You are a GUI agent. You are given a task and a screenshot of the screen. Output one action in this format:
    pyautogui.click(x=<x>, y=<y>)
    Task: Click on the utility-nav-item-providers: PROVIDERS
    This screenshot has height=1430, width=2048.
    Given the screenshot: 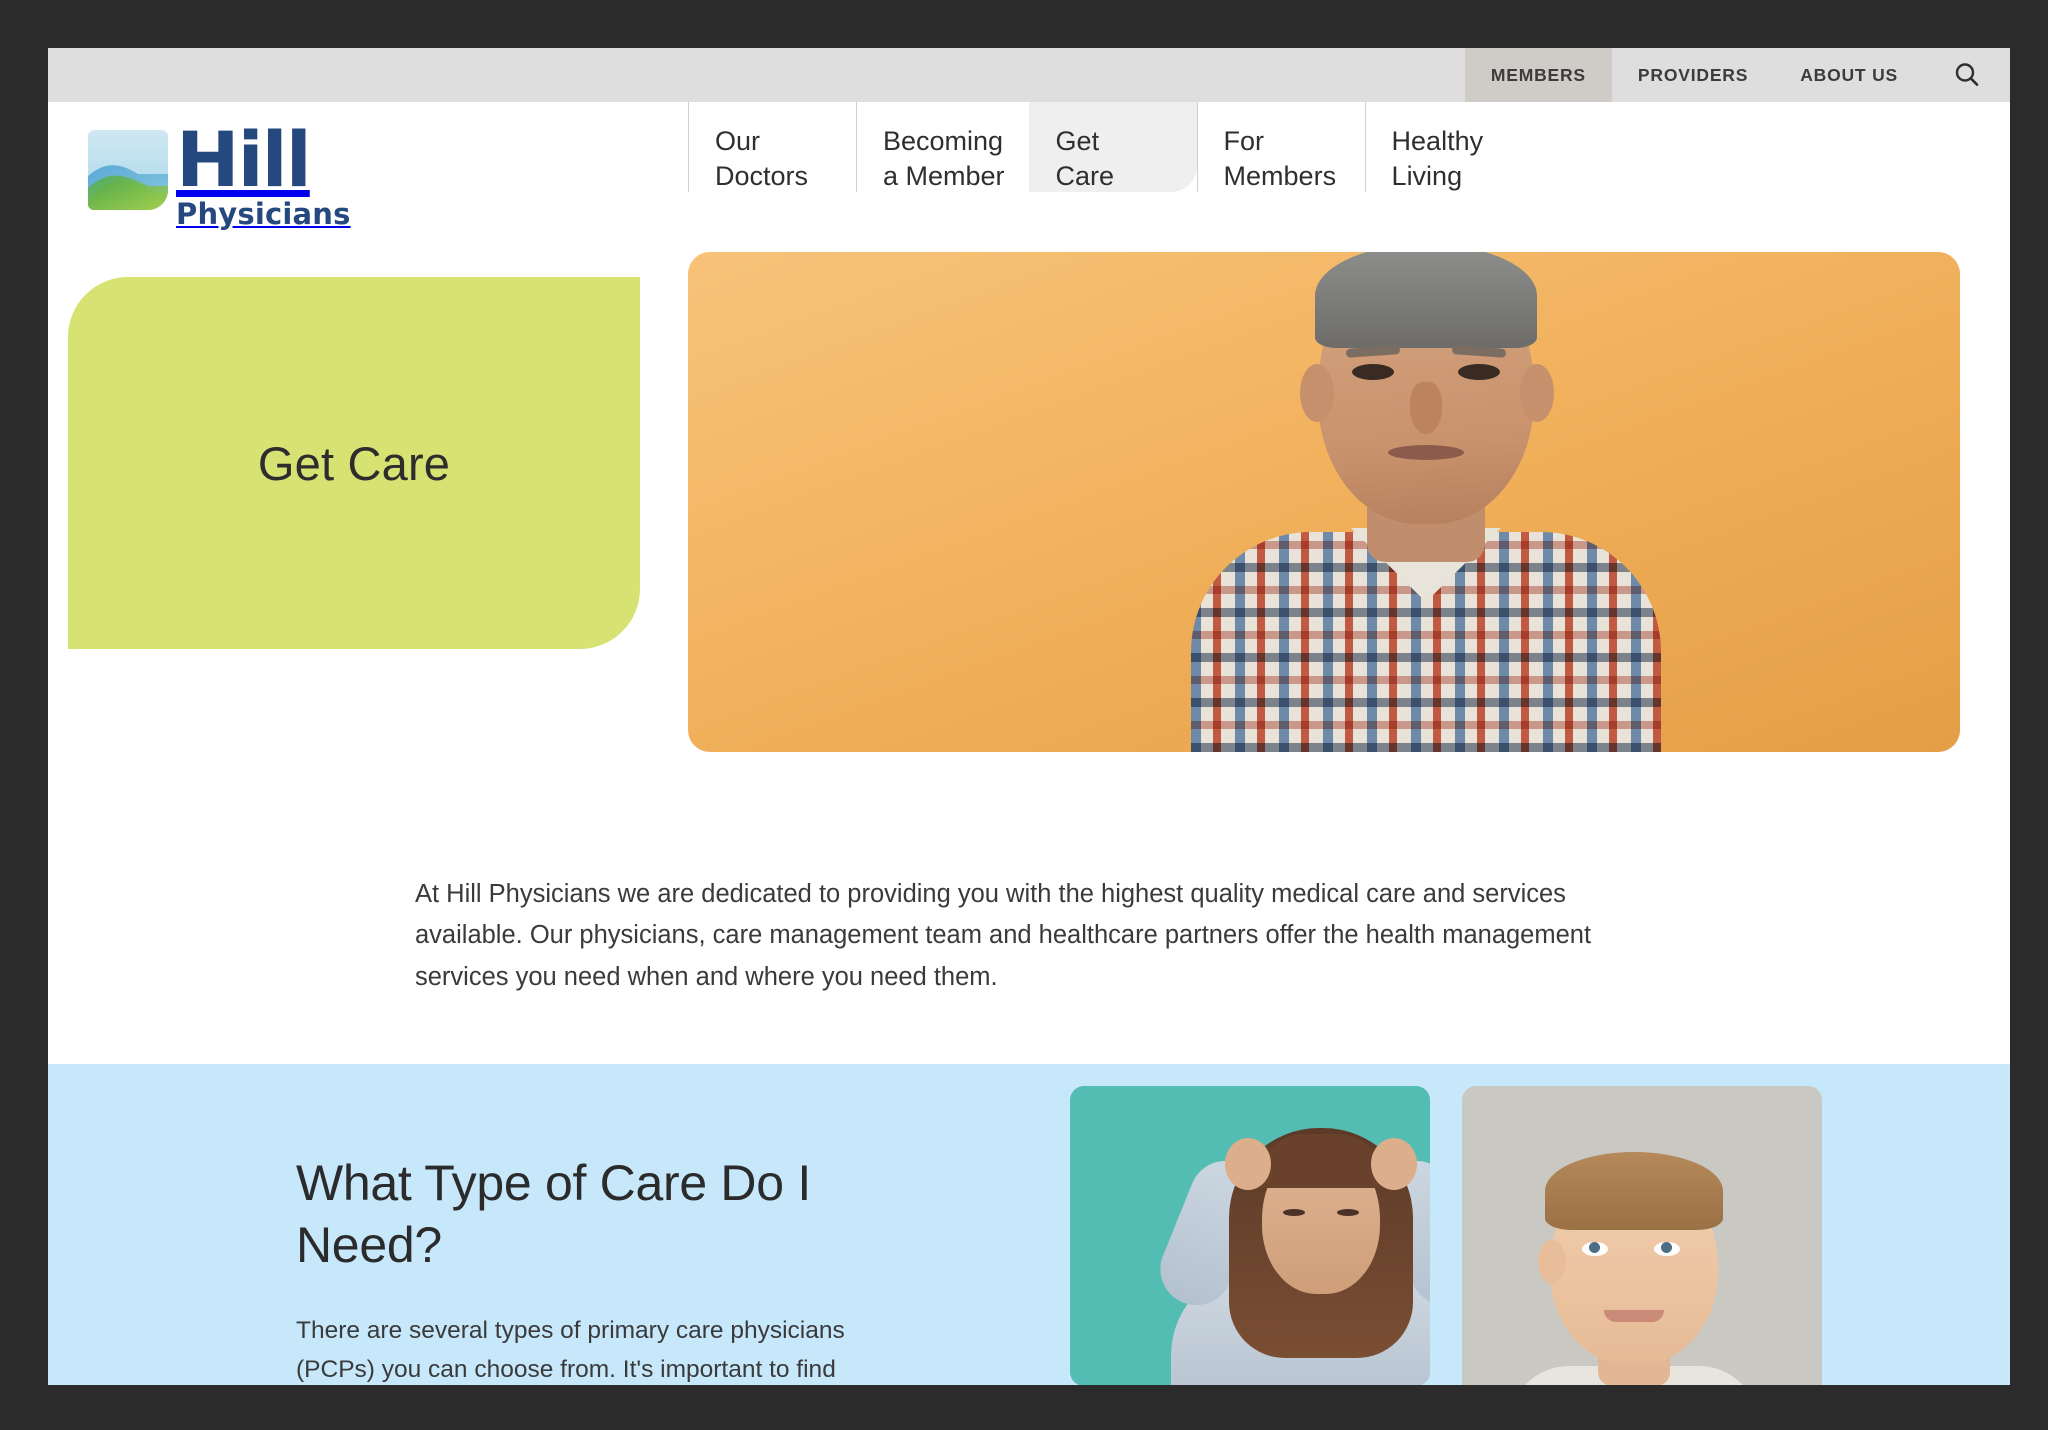 What is the action you would take?
    pyautogui.click(x=1693, y=75)
    